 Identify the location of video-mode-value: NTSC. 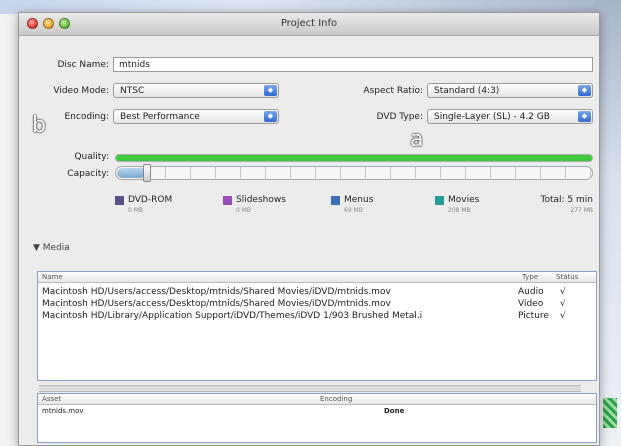
(132, 91).